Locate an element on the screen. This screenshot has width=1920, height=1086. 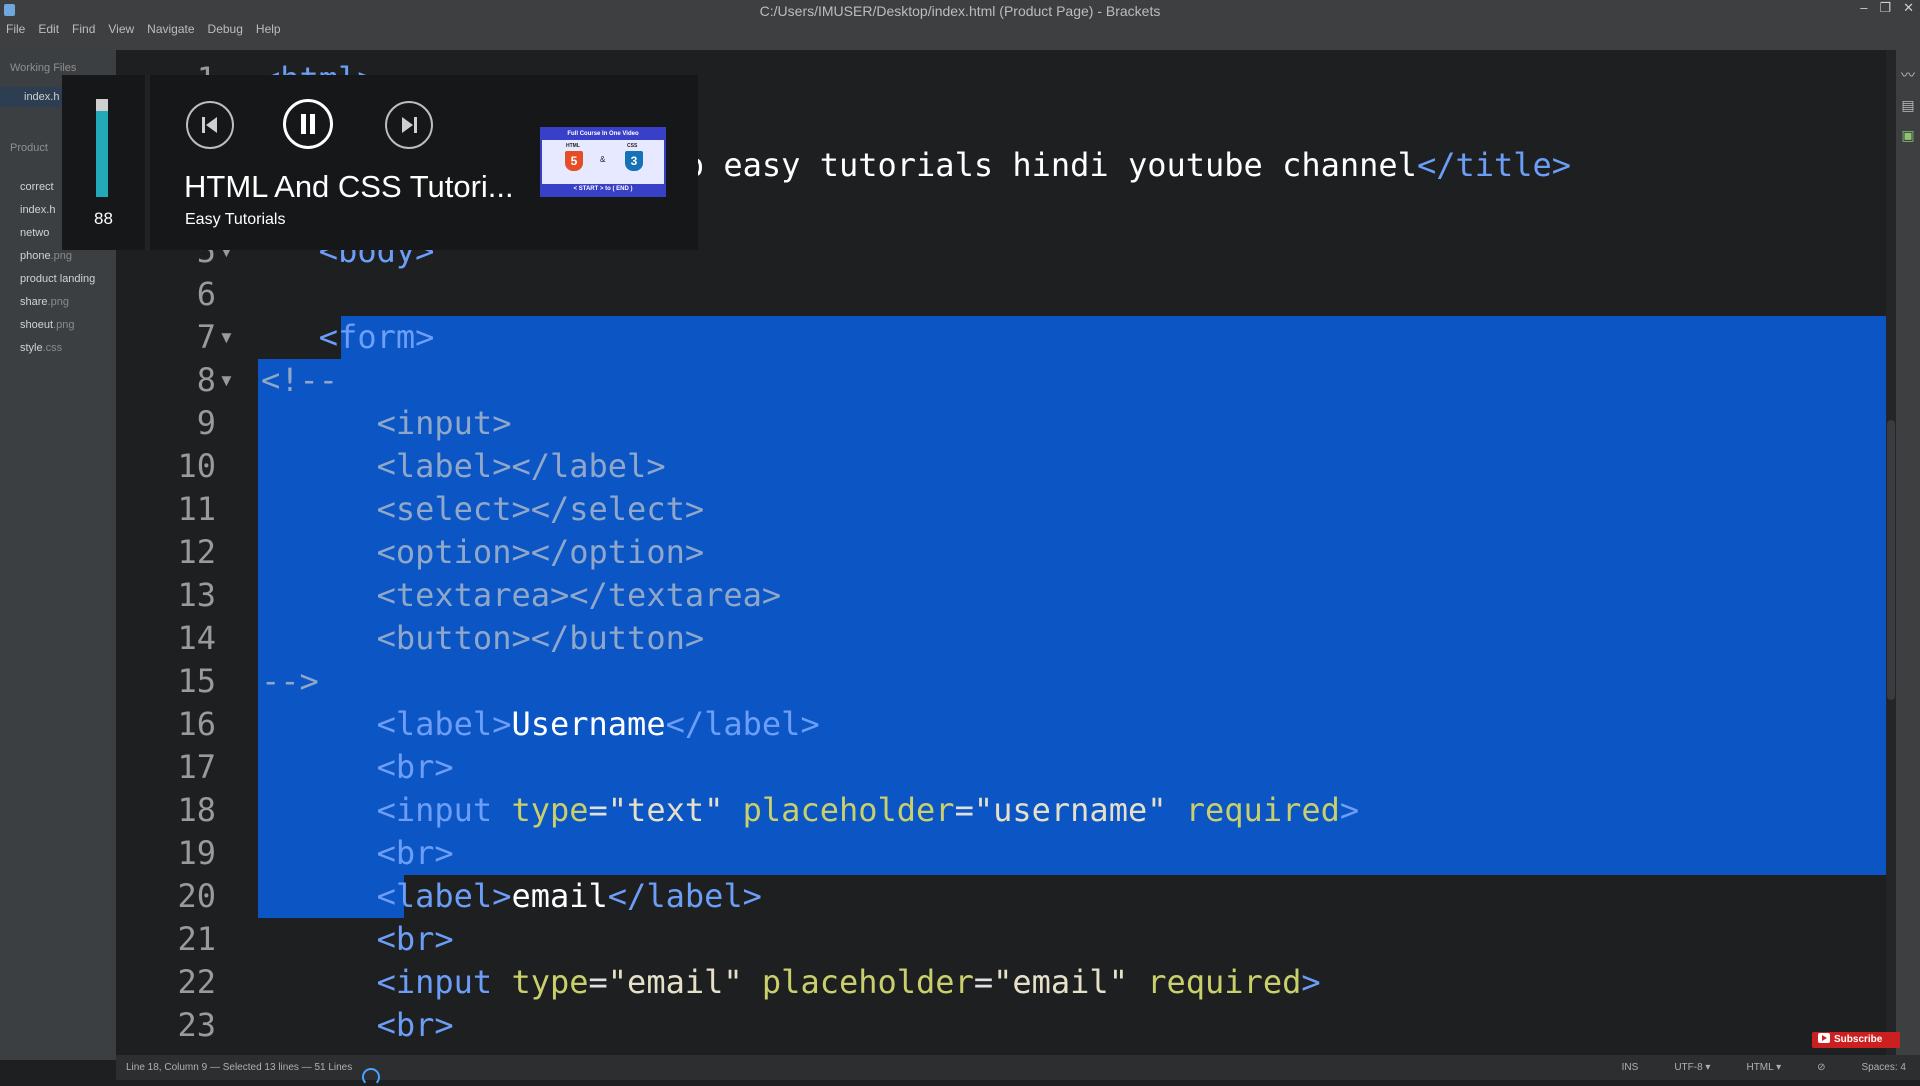
file-item: share.png is located at coordinates (57, 302).